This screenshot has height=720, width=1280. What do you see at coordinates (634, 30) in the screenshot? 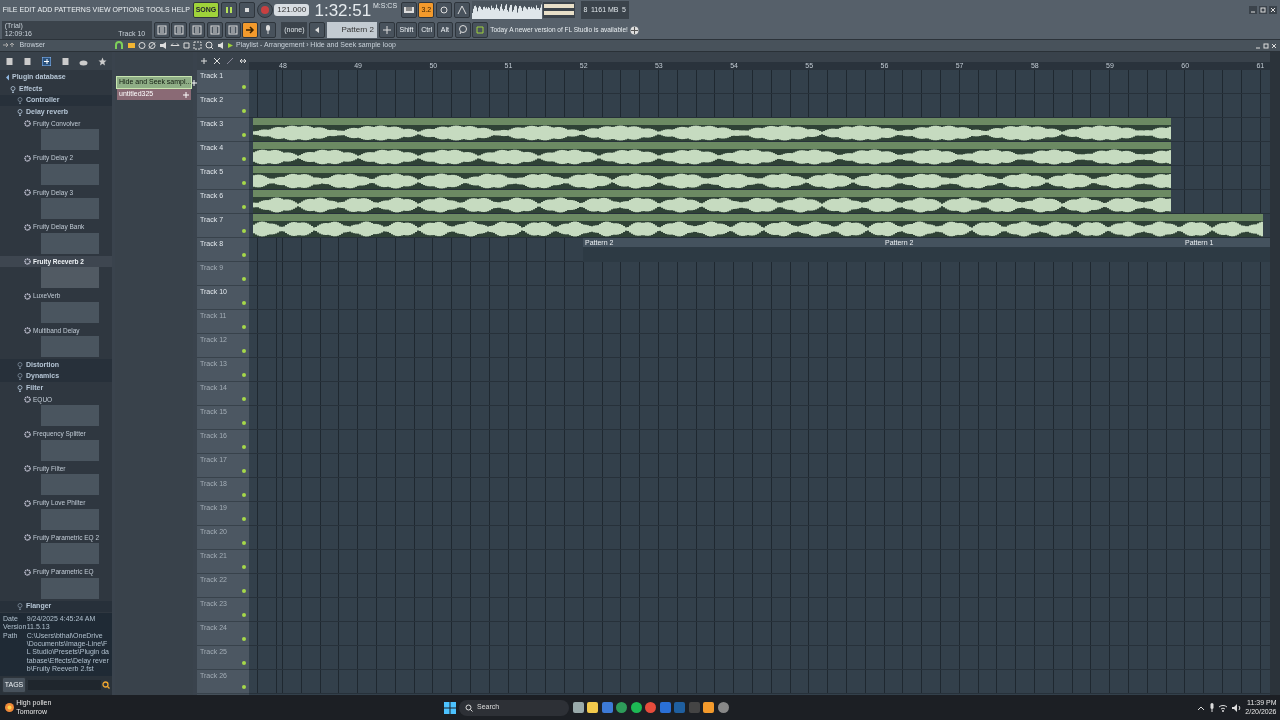
I see `globe-icon` at bounding box center [634, 30].